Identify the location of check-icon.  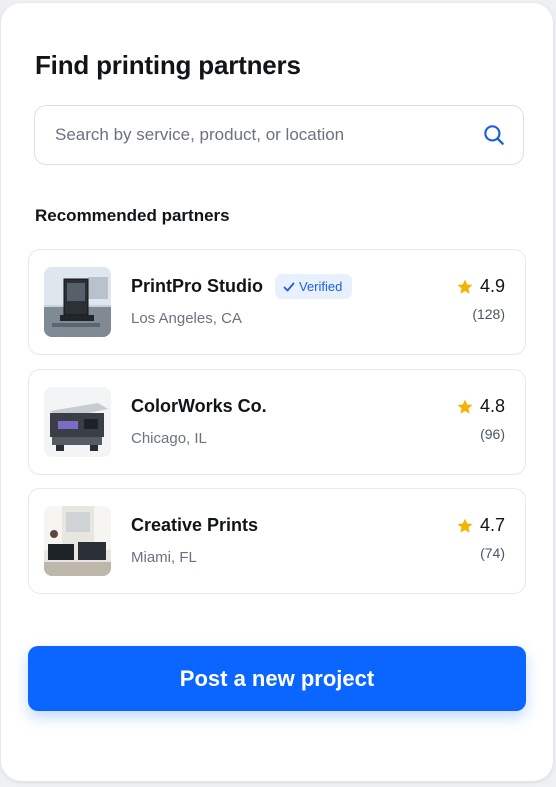
(289, 286).